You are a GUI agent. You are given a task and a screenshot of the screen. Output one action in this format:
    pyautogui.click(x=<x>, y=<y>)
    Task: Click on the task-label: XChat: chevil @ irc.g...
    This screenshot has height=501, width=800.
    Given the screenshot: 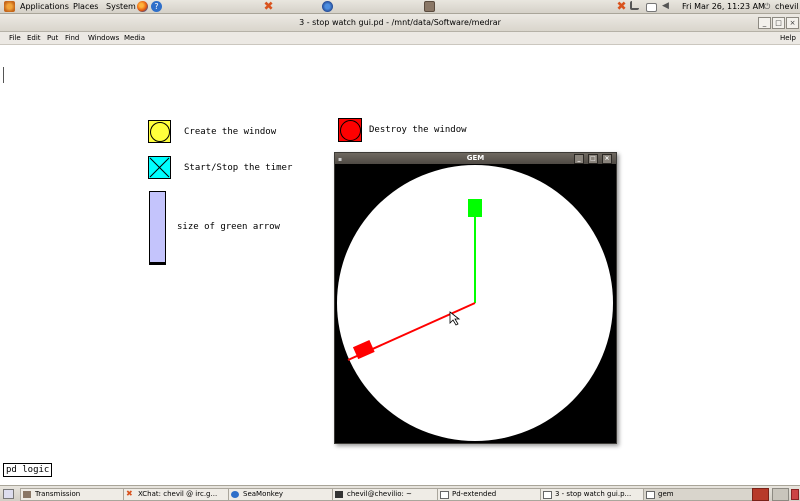 What is the action you would take?
    pyautogui.click(x=178, y=494)
    